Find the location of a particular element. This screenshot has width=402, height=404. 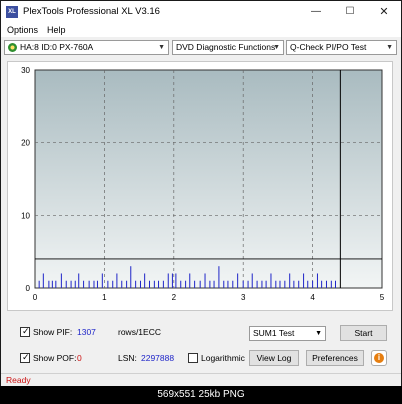

status-text: Ready is located at coordinates (18, 380).